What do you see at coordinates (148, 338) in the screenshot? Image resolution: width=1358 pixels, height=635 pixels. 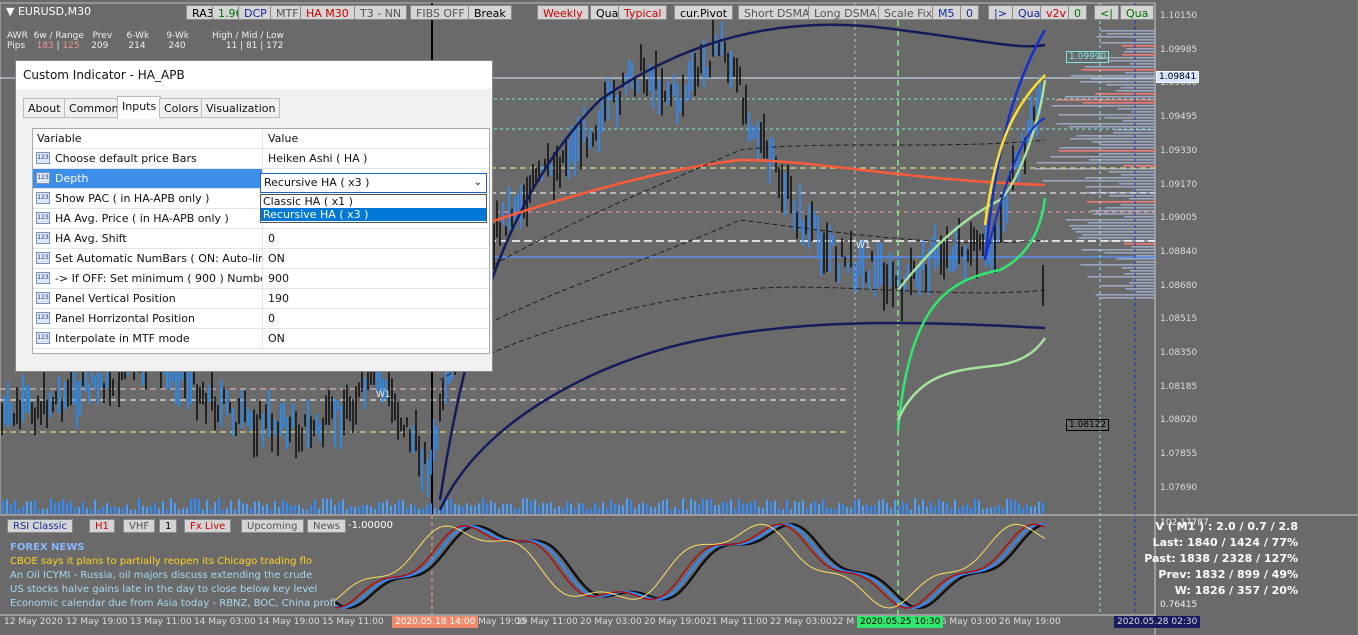 I see `input-variable: Interpolate in MTF mode` at bounding box center [148, 338].